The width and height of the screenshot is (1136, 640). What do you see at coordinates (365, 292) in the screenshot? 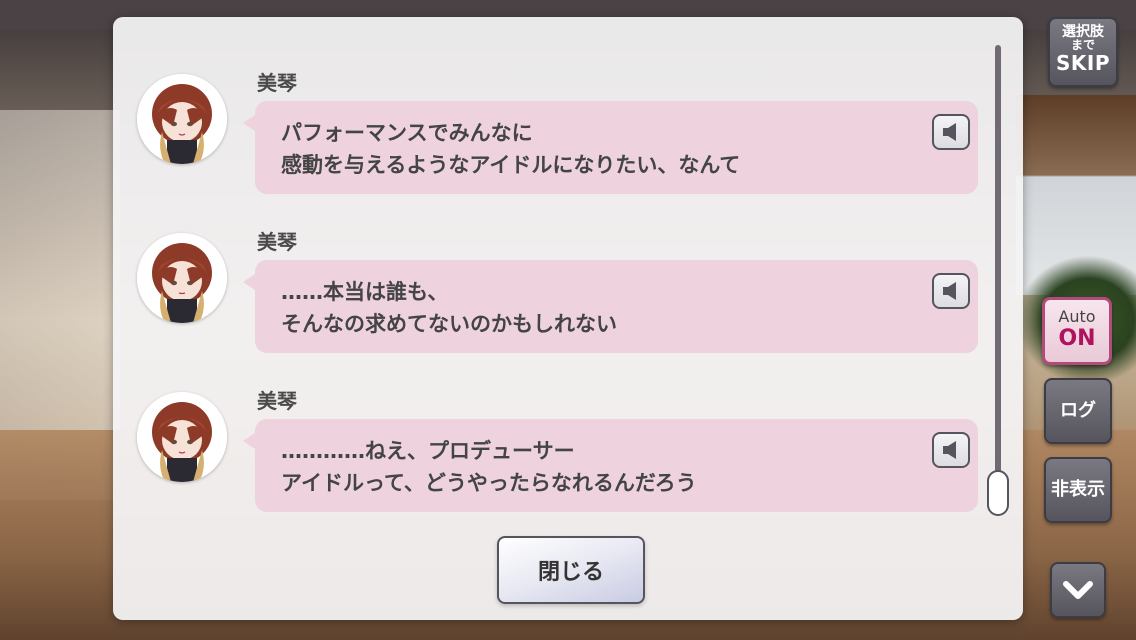
I see `dialogue-line: ……本当は誰も、` at bounding box center [365, 292].